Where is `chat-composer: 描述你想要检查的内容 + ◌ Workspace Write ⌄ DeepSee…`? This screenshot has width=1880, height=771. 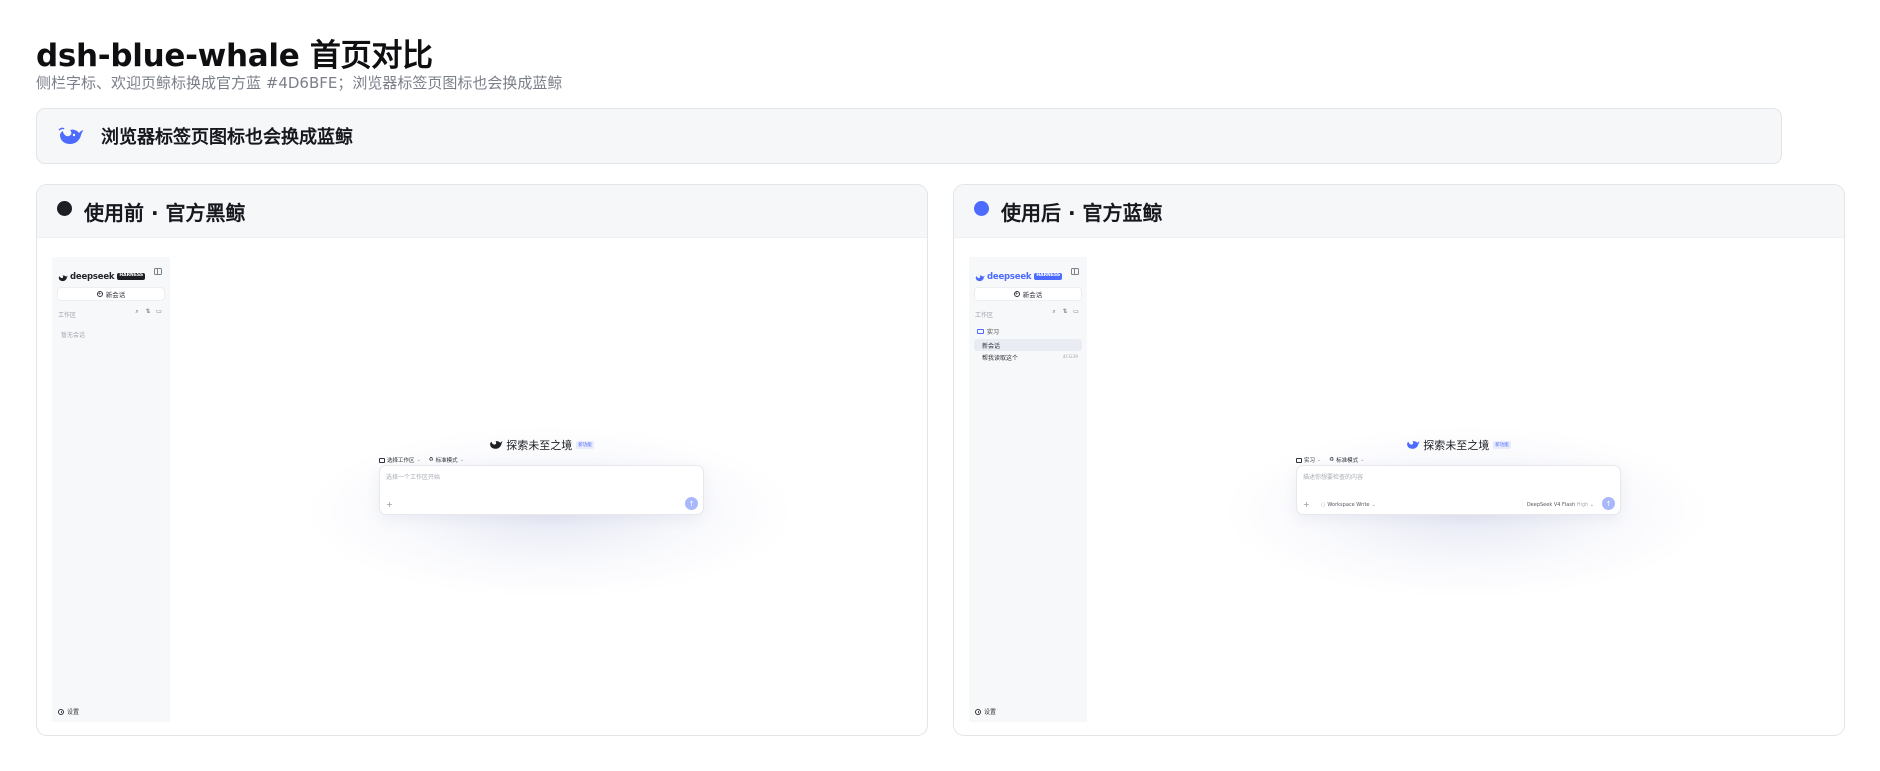
chat-composer: 描述你想要检查的内容 + ◌ Workspace Write ⌄ DeepSee… is located at coordinates (1458, 490).